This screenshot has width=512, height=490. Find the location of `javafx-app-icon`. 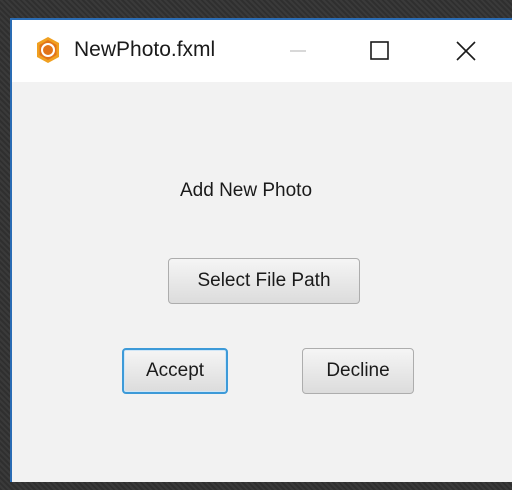

javafx-app-icon is located at coordinates (48, 50).